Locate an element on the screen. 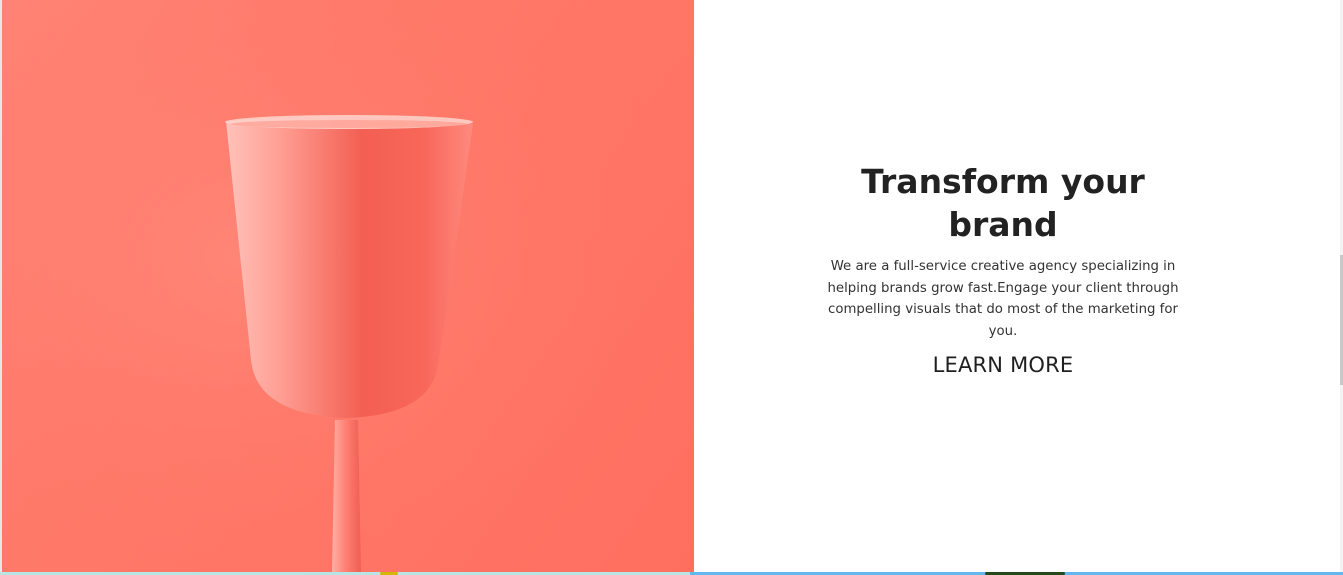 The height and width of the screenshot is (575, 1343). learn-more-link: LEARN MORE is located at coordinates (1003, 365).